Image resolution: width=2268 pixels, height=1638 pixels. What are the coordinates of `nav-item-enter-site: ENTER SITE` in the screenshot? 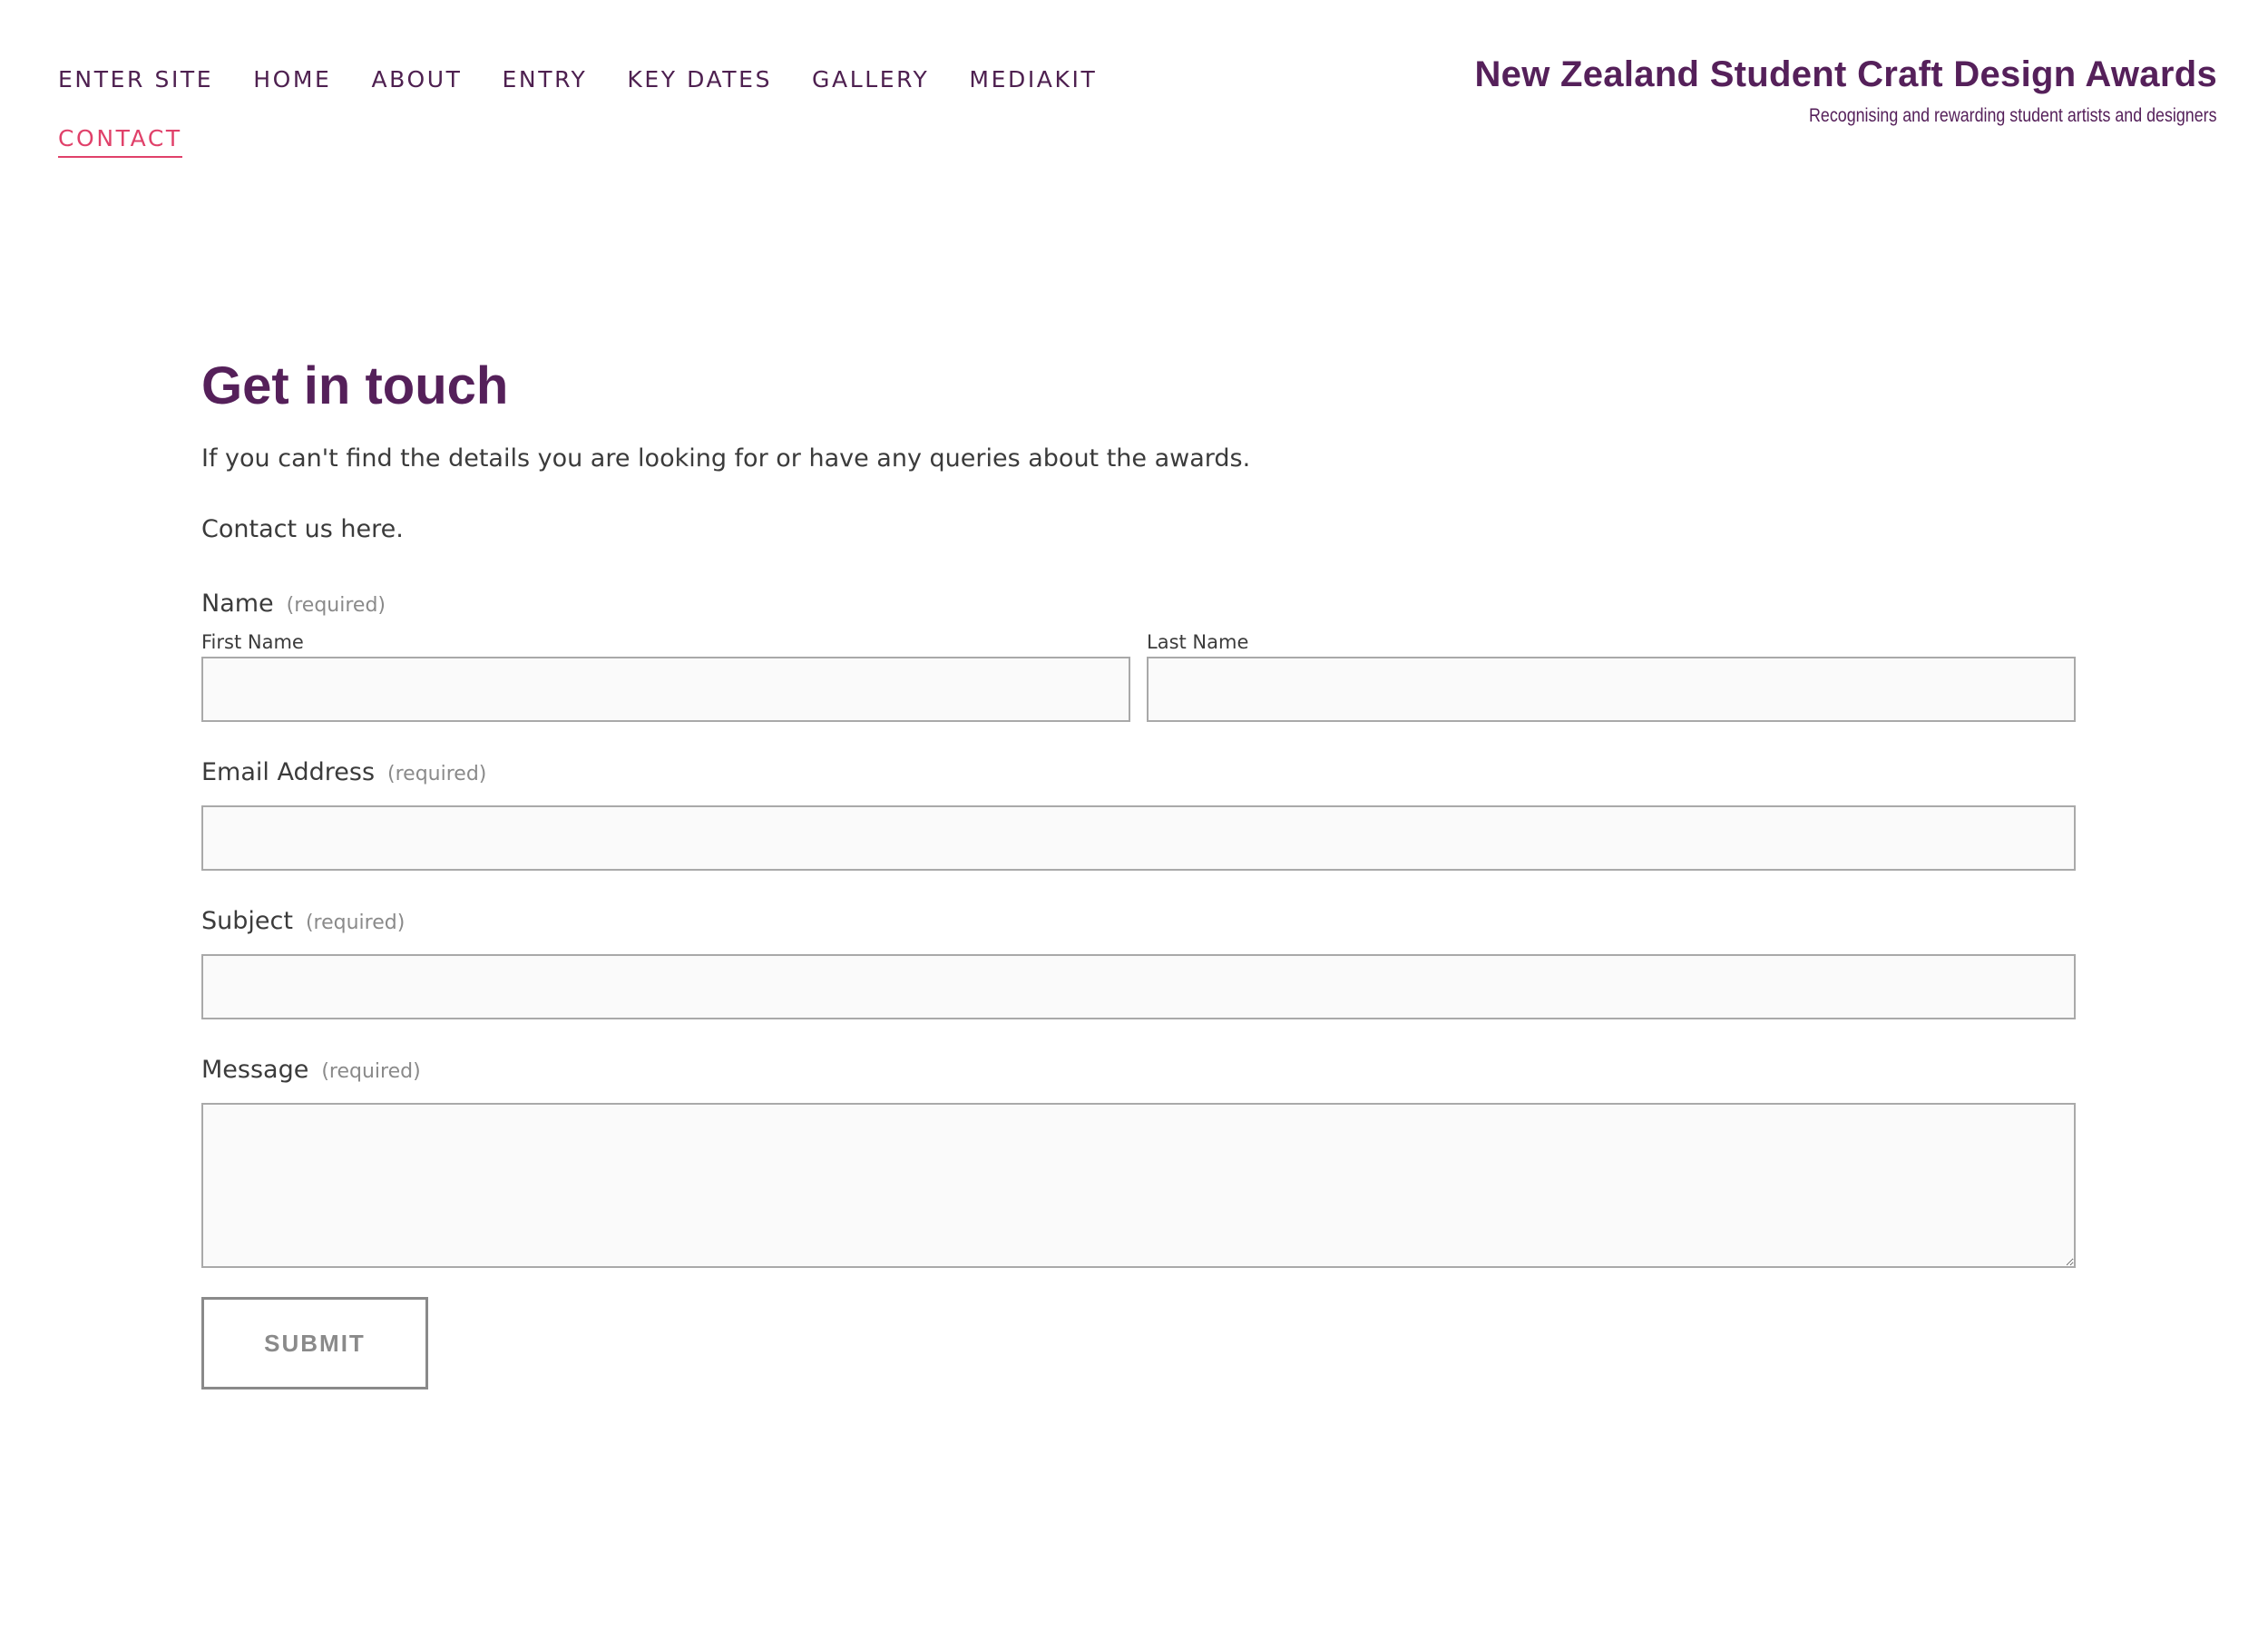 It's located at (136, 80).